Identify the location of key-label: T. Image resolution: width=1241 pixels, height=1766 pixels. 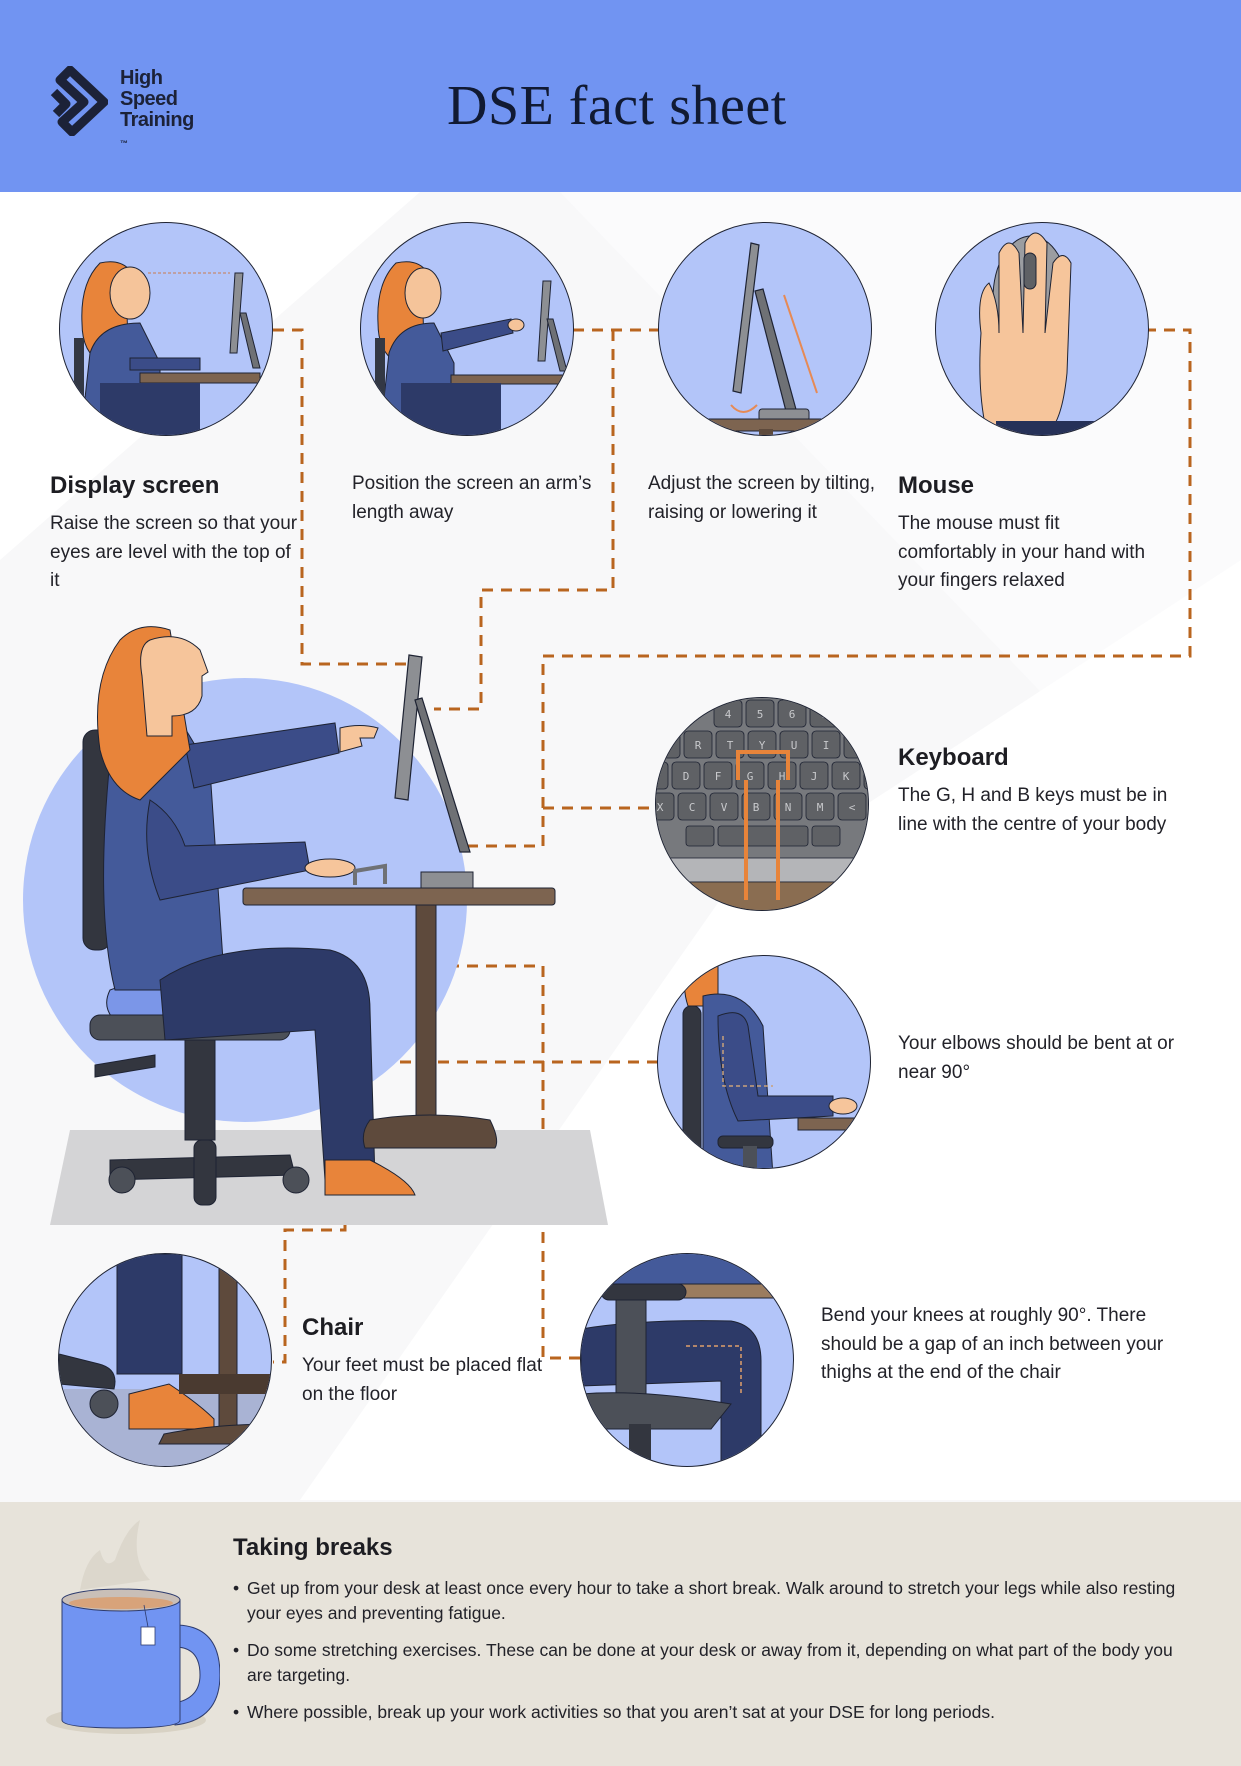
(730, 745).